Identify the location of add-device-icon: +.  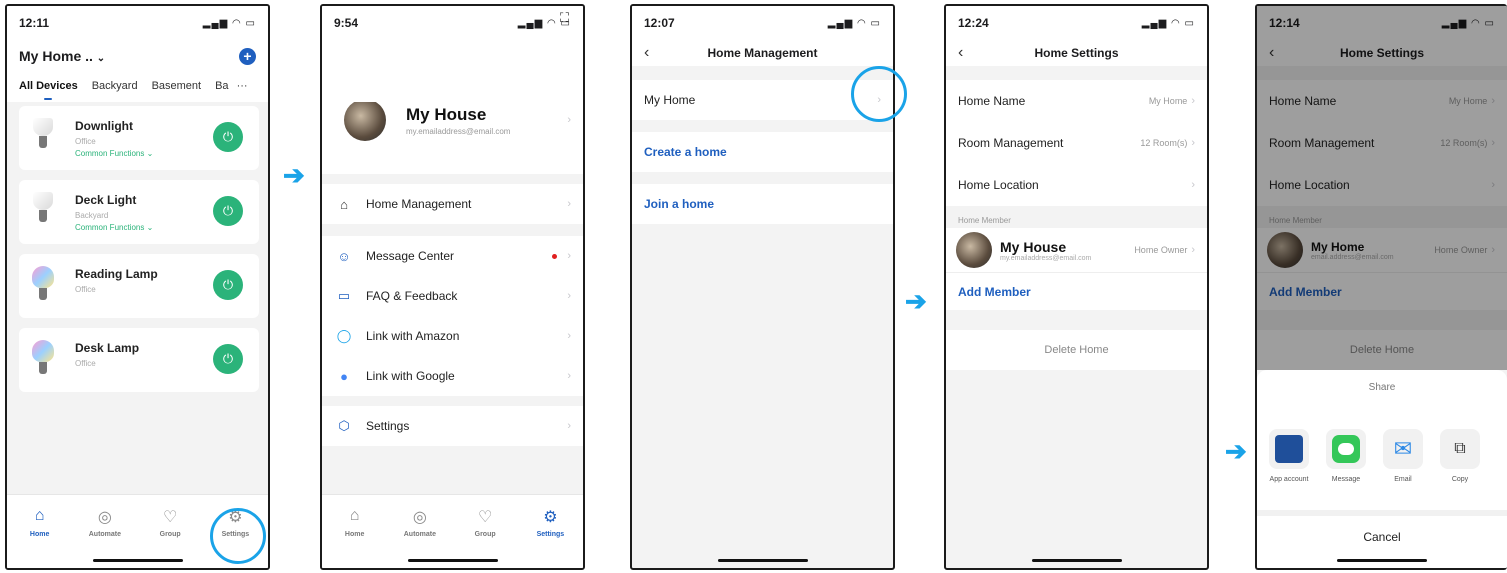
(247, 56).